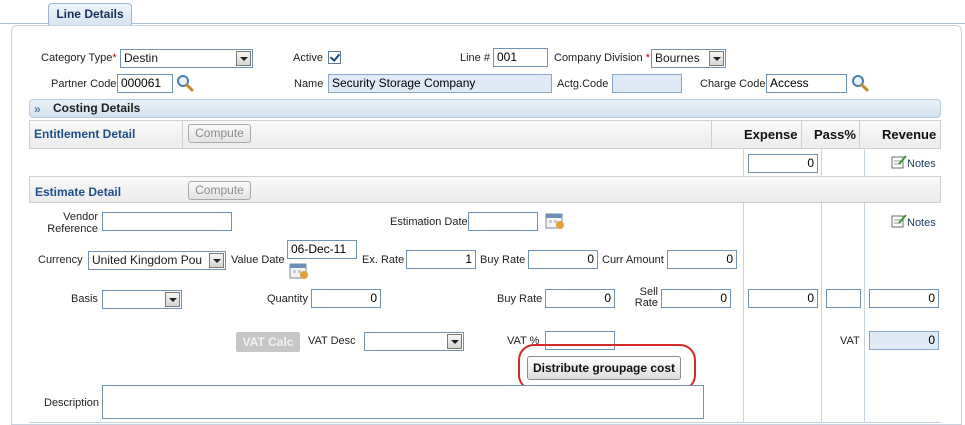  What do you see at coordinates (843, 298) in the screenshot?
I see `estimate-pass-field` at bounding box center [843, 298].